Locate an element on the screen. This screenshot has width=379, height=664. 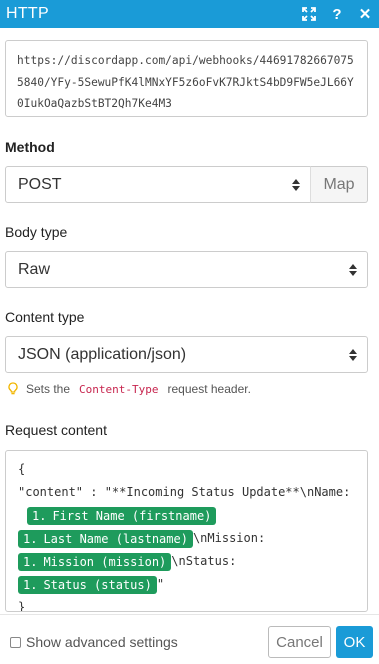
content-type-select: JSON (application/json) is located at coordinates (186, 354).